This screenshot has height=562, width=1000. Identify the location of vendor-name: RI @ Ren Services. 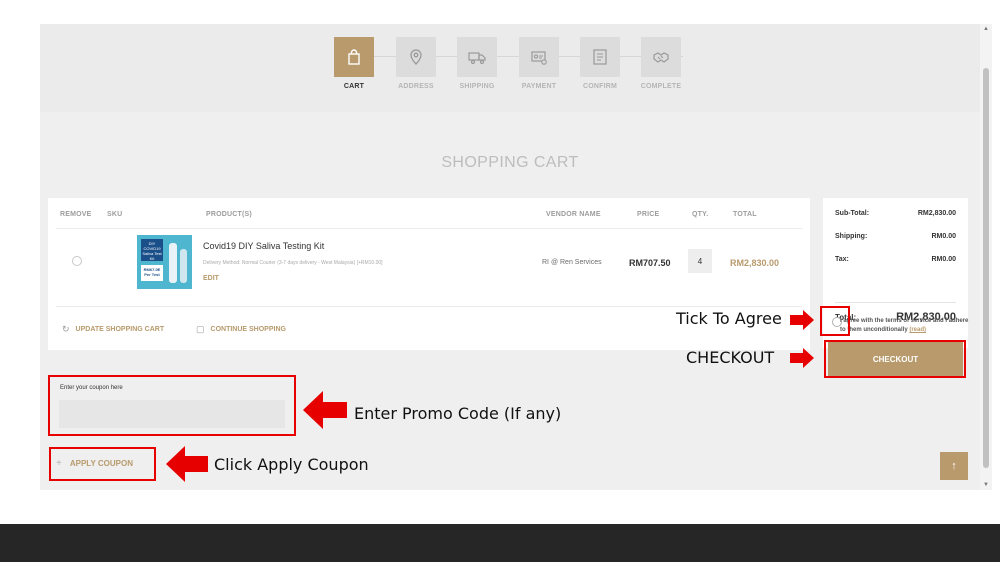
(572, 262).